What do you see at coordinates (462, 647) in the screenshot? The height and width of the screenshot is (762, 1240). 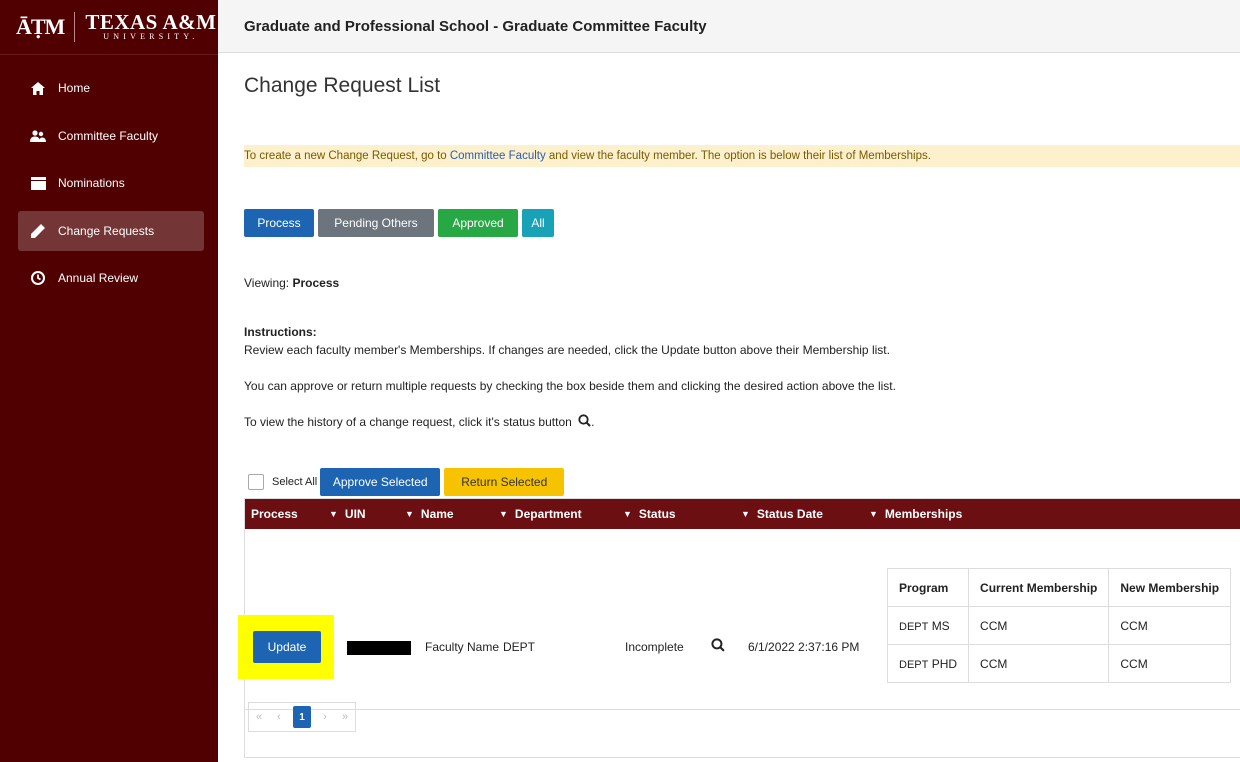 I see `faculty-name: Faculty Name` at bounding box center [462, 647].